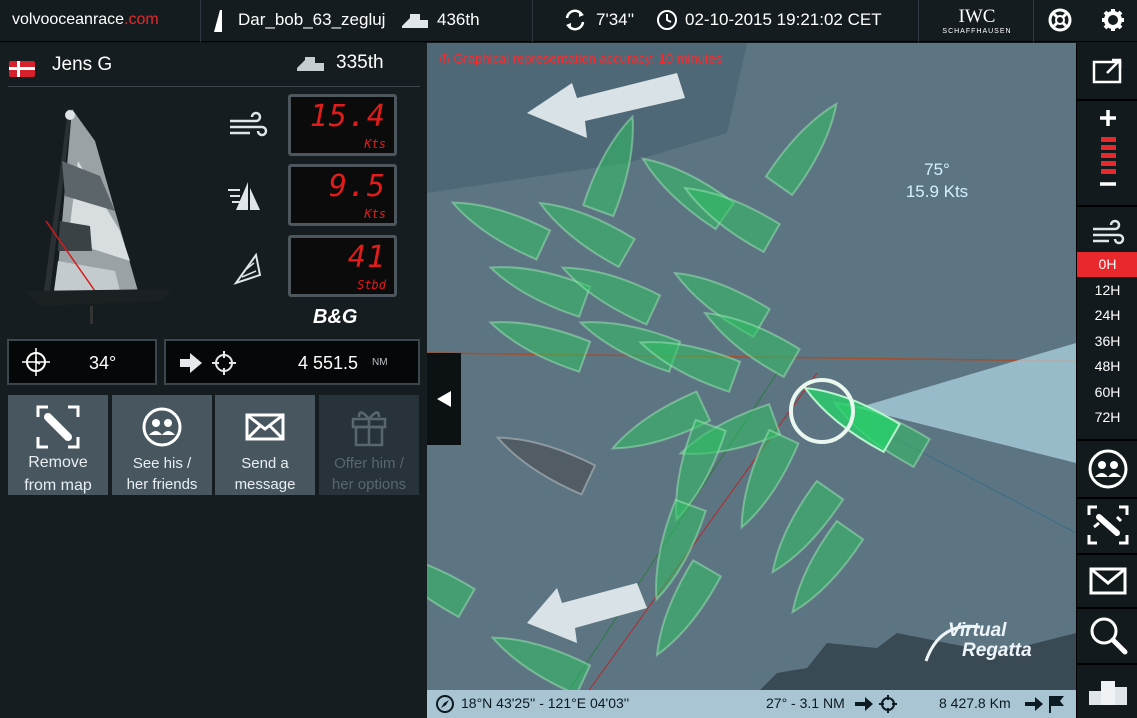 This screenshot has height=718, width=1137. I want to click on fullscreen-remove-icon, so click(58, 427).